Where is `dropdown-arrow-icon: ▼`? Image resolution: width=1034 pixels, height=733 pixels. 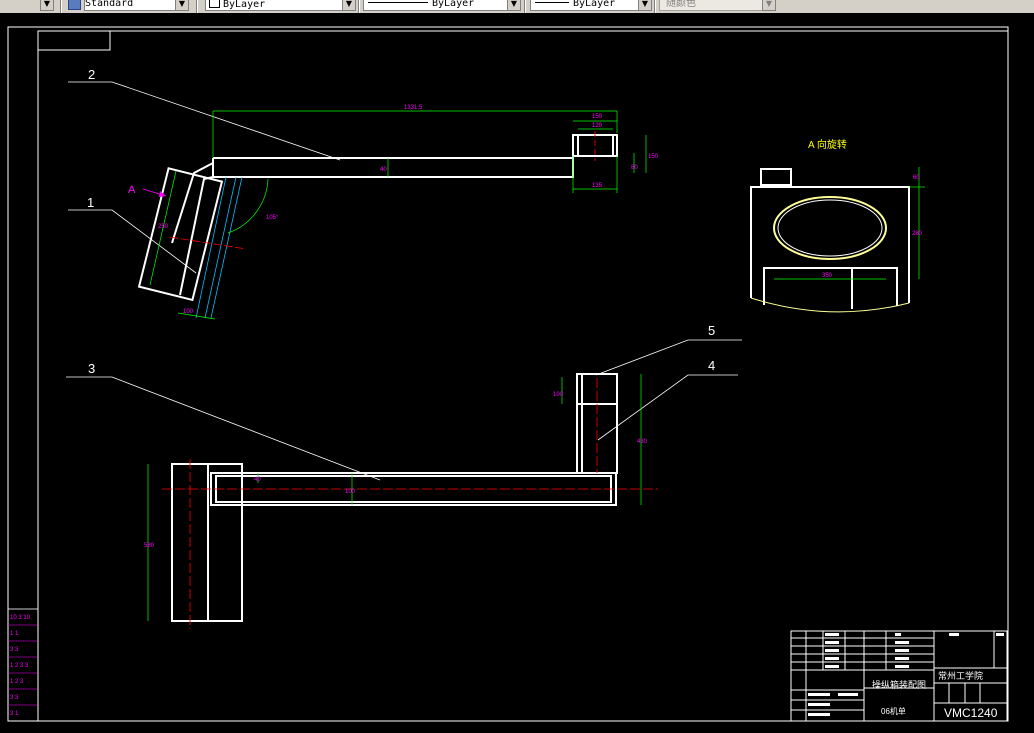
dropdown-arrow-icon: ▼ is located at coordinates (47, 5).